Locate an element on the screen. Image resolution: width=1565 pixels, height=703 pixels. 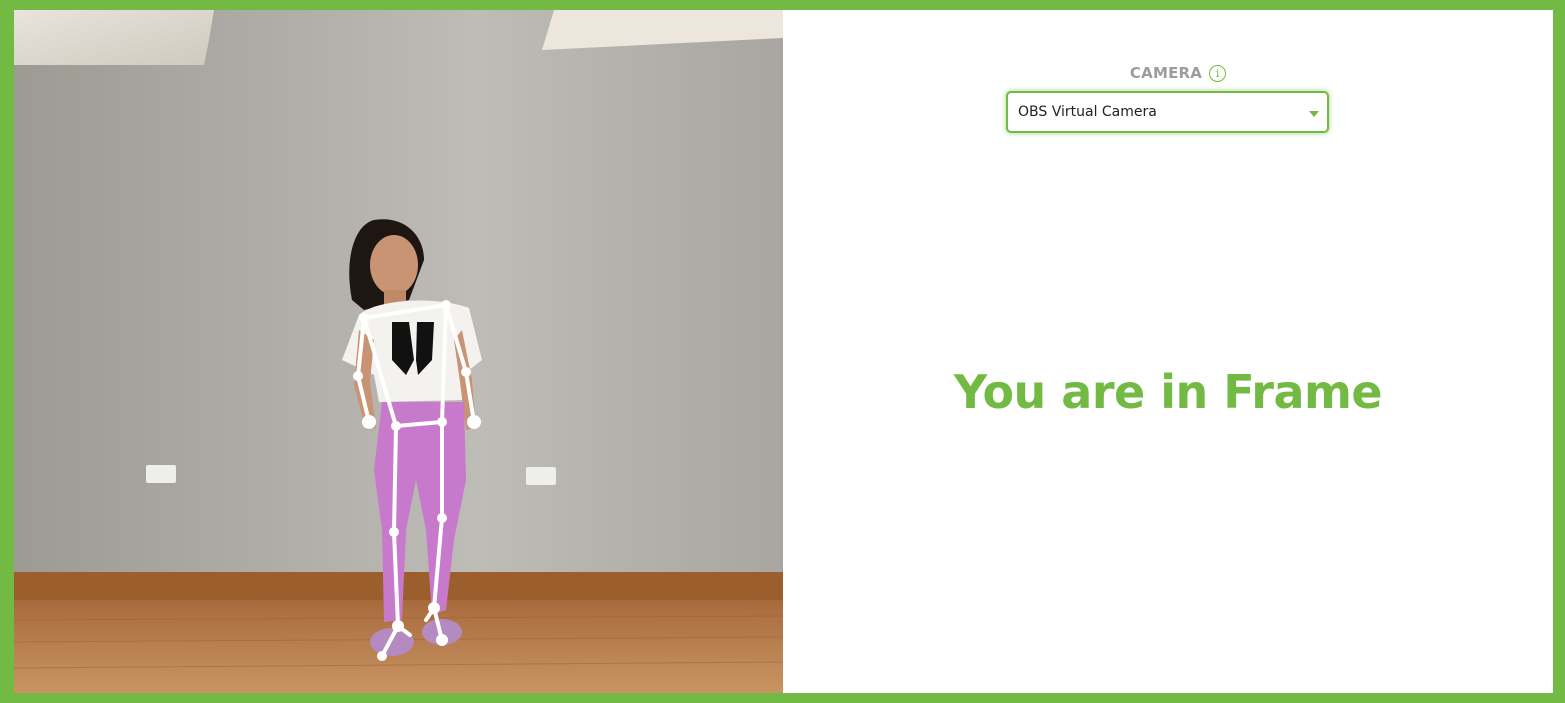
chevron-down-icon is located at coordinates (1314, 114).